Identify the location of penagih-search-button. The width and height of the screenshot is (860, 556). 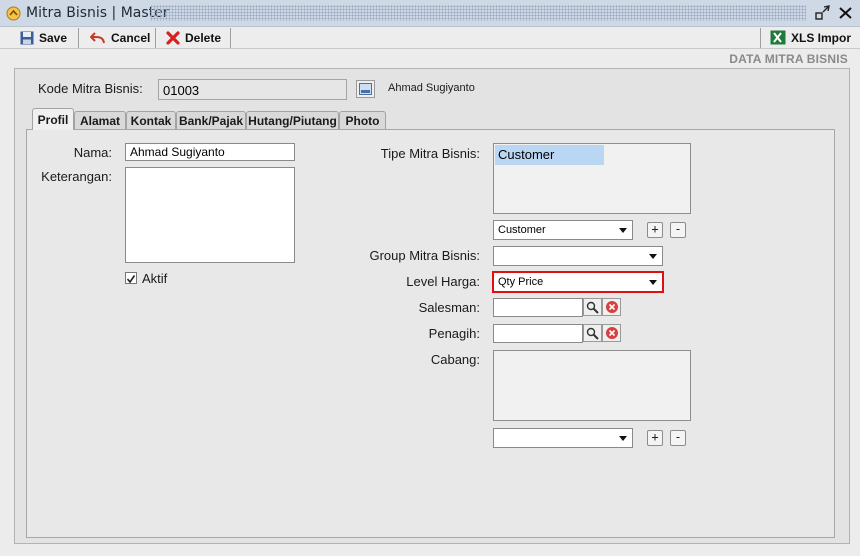
(592, 333).